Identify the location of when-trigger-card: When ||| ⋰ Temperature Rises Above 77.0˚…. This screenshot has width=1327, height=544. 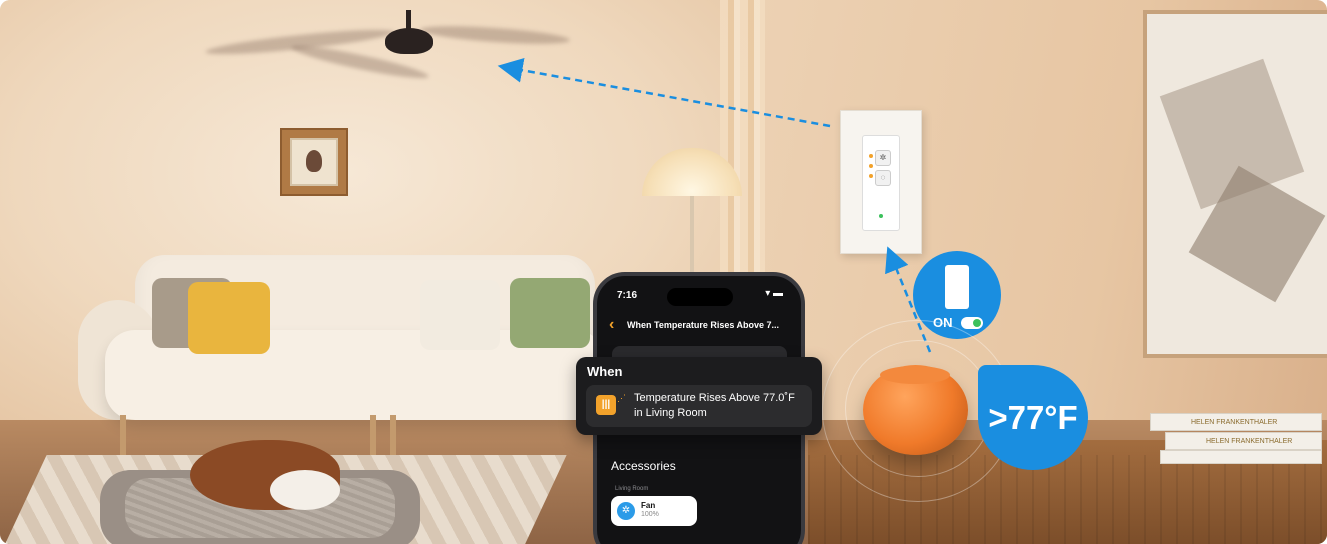
(699, 396).